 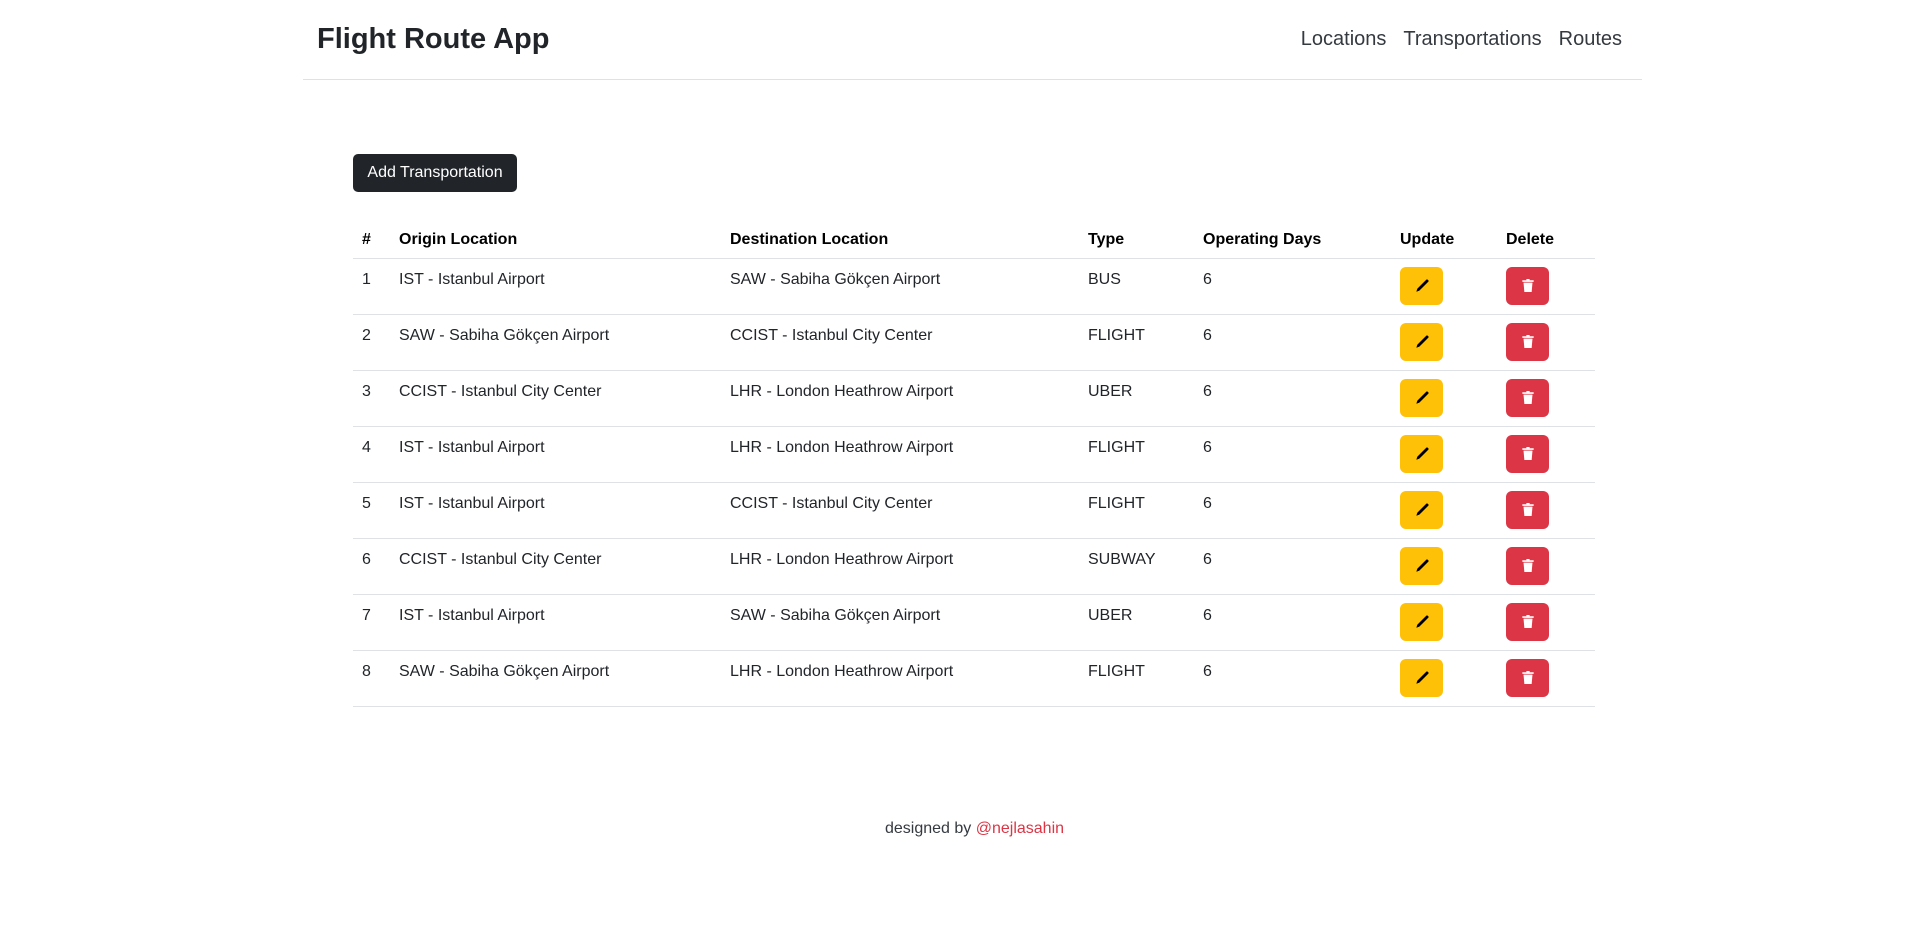 I want to click on footer: designed by @nejlasahin, so click(x=960, y=829).